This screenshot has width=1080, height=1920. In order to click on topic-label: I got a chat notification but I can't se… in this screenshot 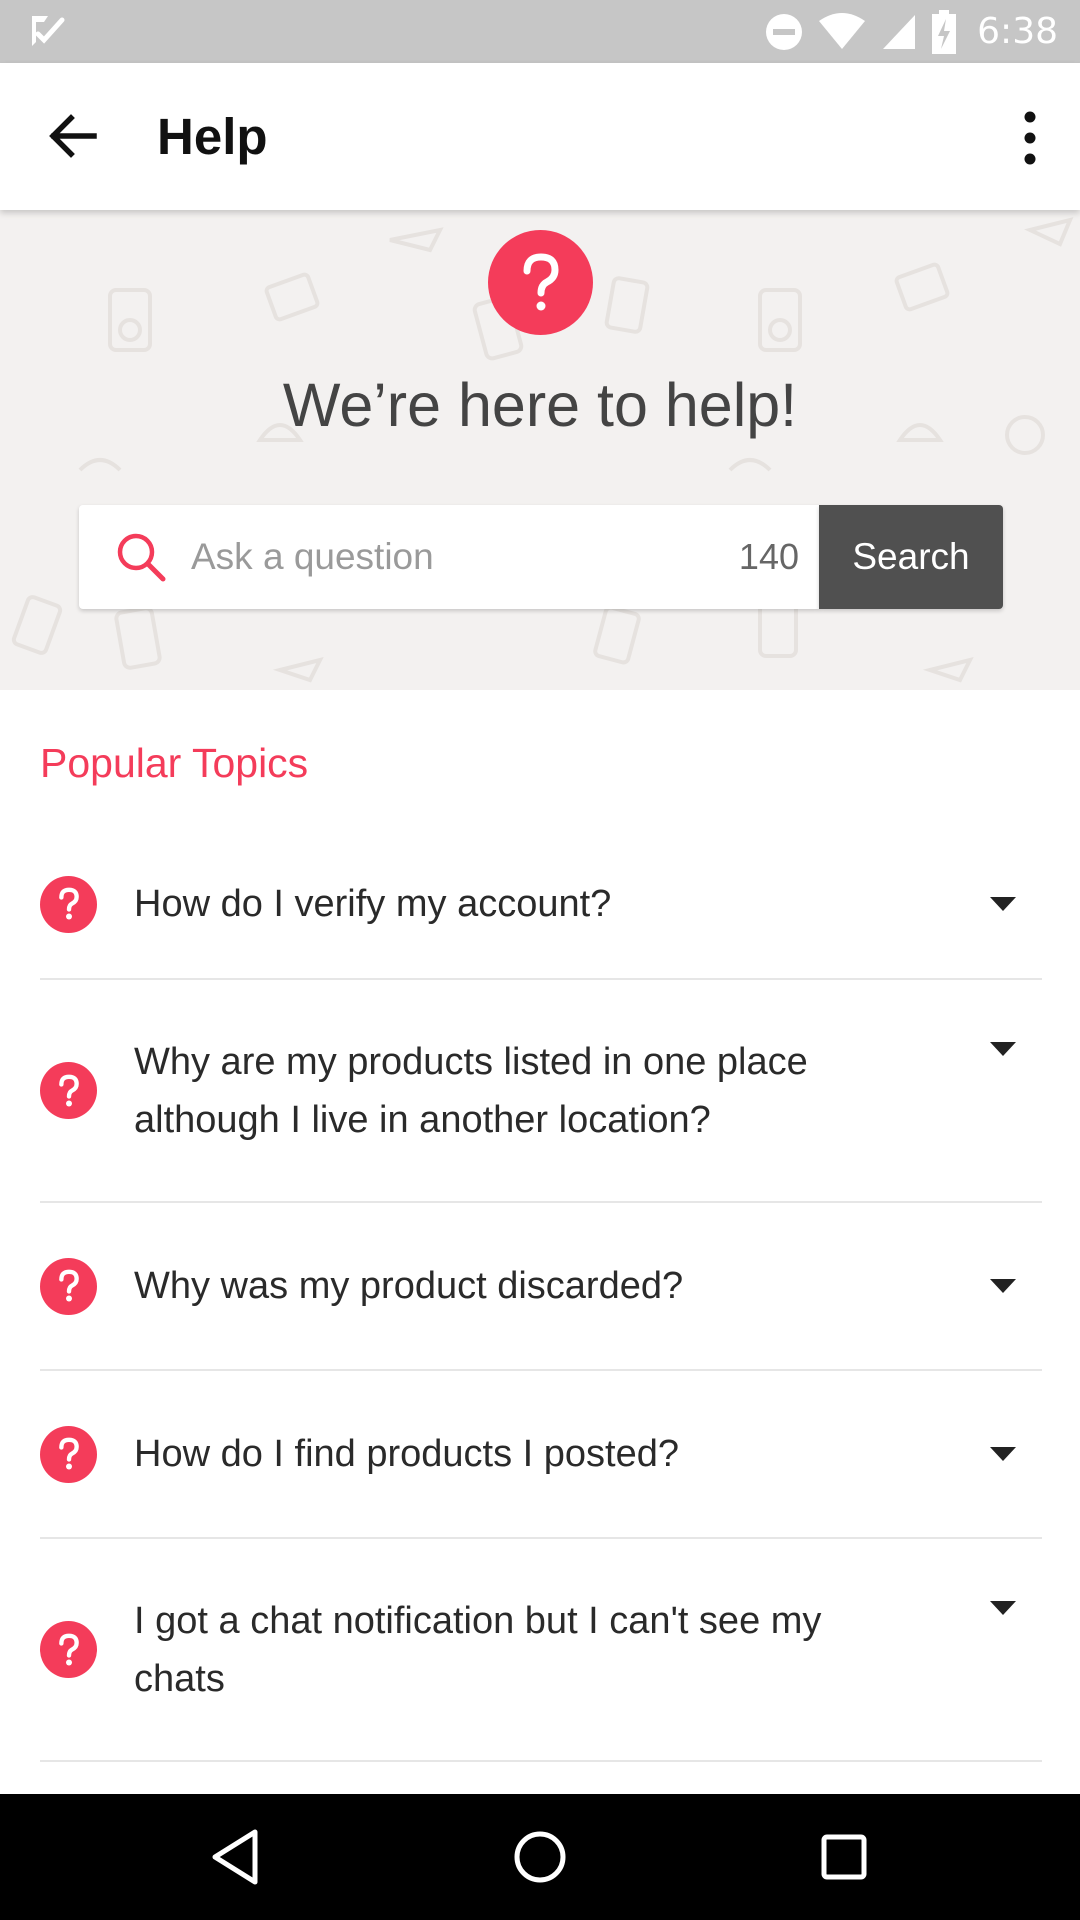, I will do `click(478, 1649)`.